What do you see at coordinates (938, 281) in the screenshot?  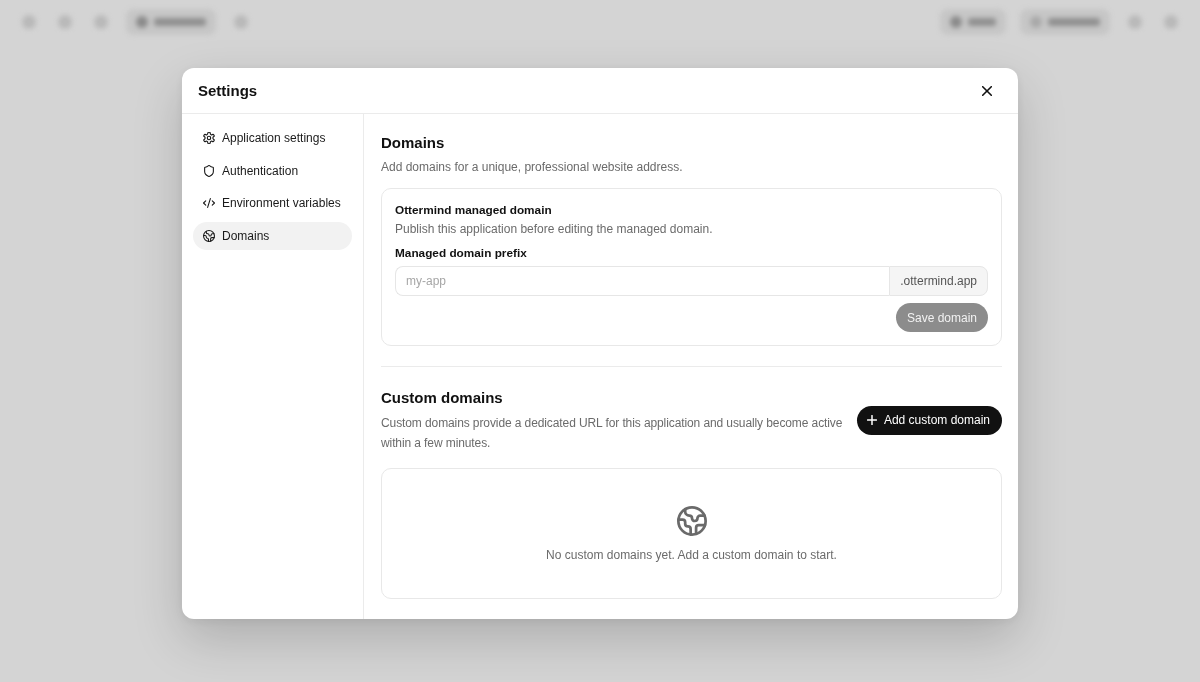 I see `domain-suffix: .ottermind.app` at bounding box center [938, 281].